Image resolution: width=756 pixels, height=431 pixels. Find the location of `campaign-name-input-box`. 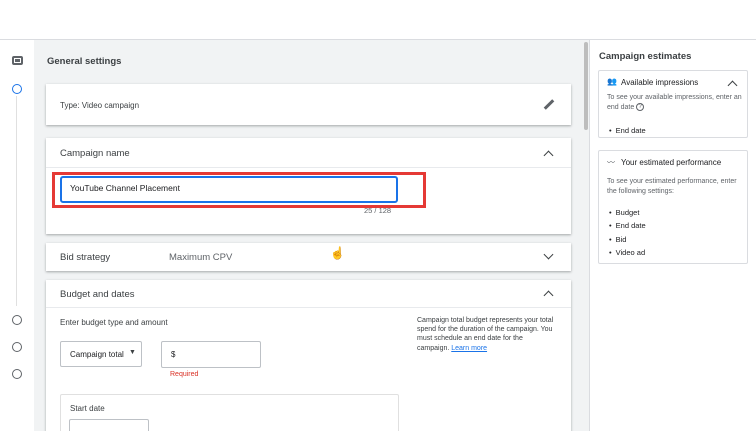

campaign-name-input-box is located at coordinates (229, 189).